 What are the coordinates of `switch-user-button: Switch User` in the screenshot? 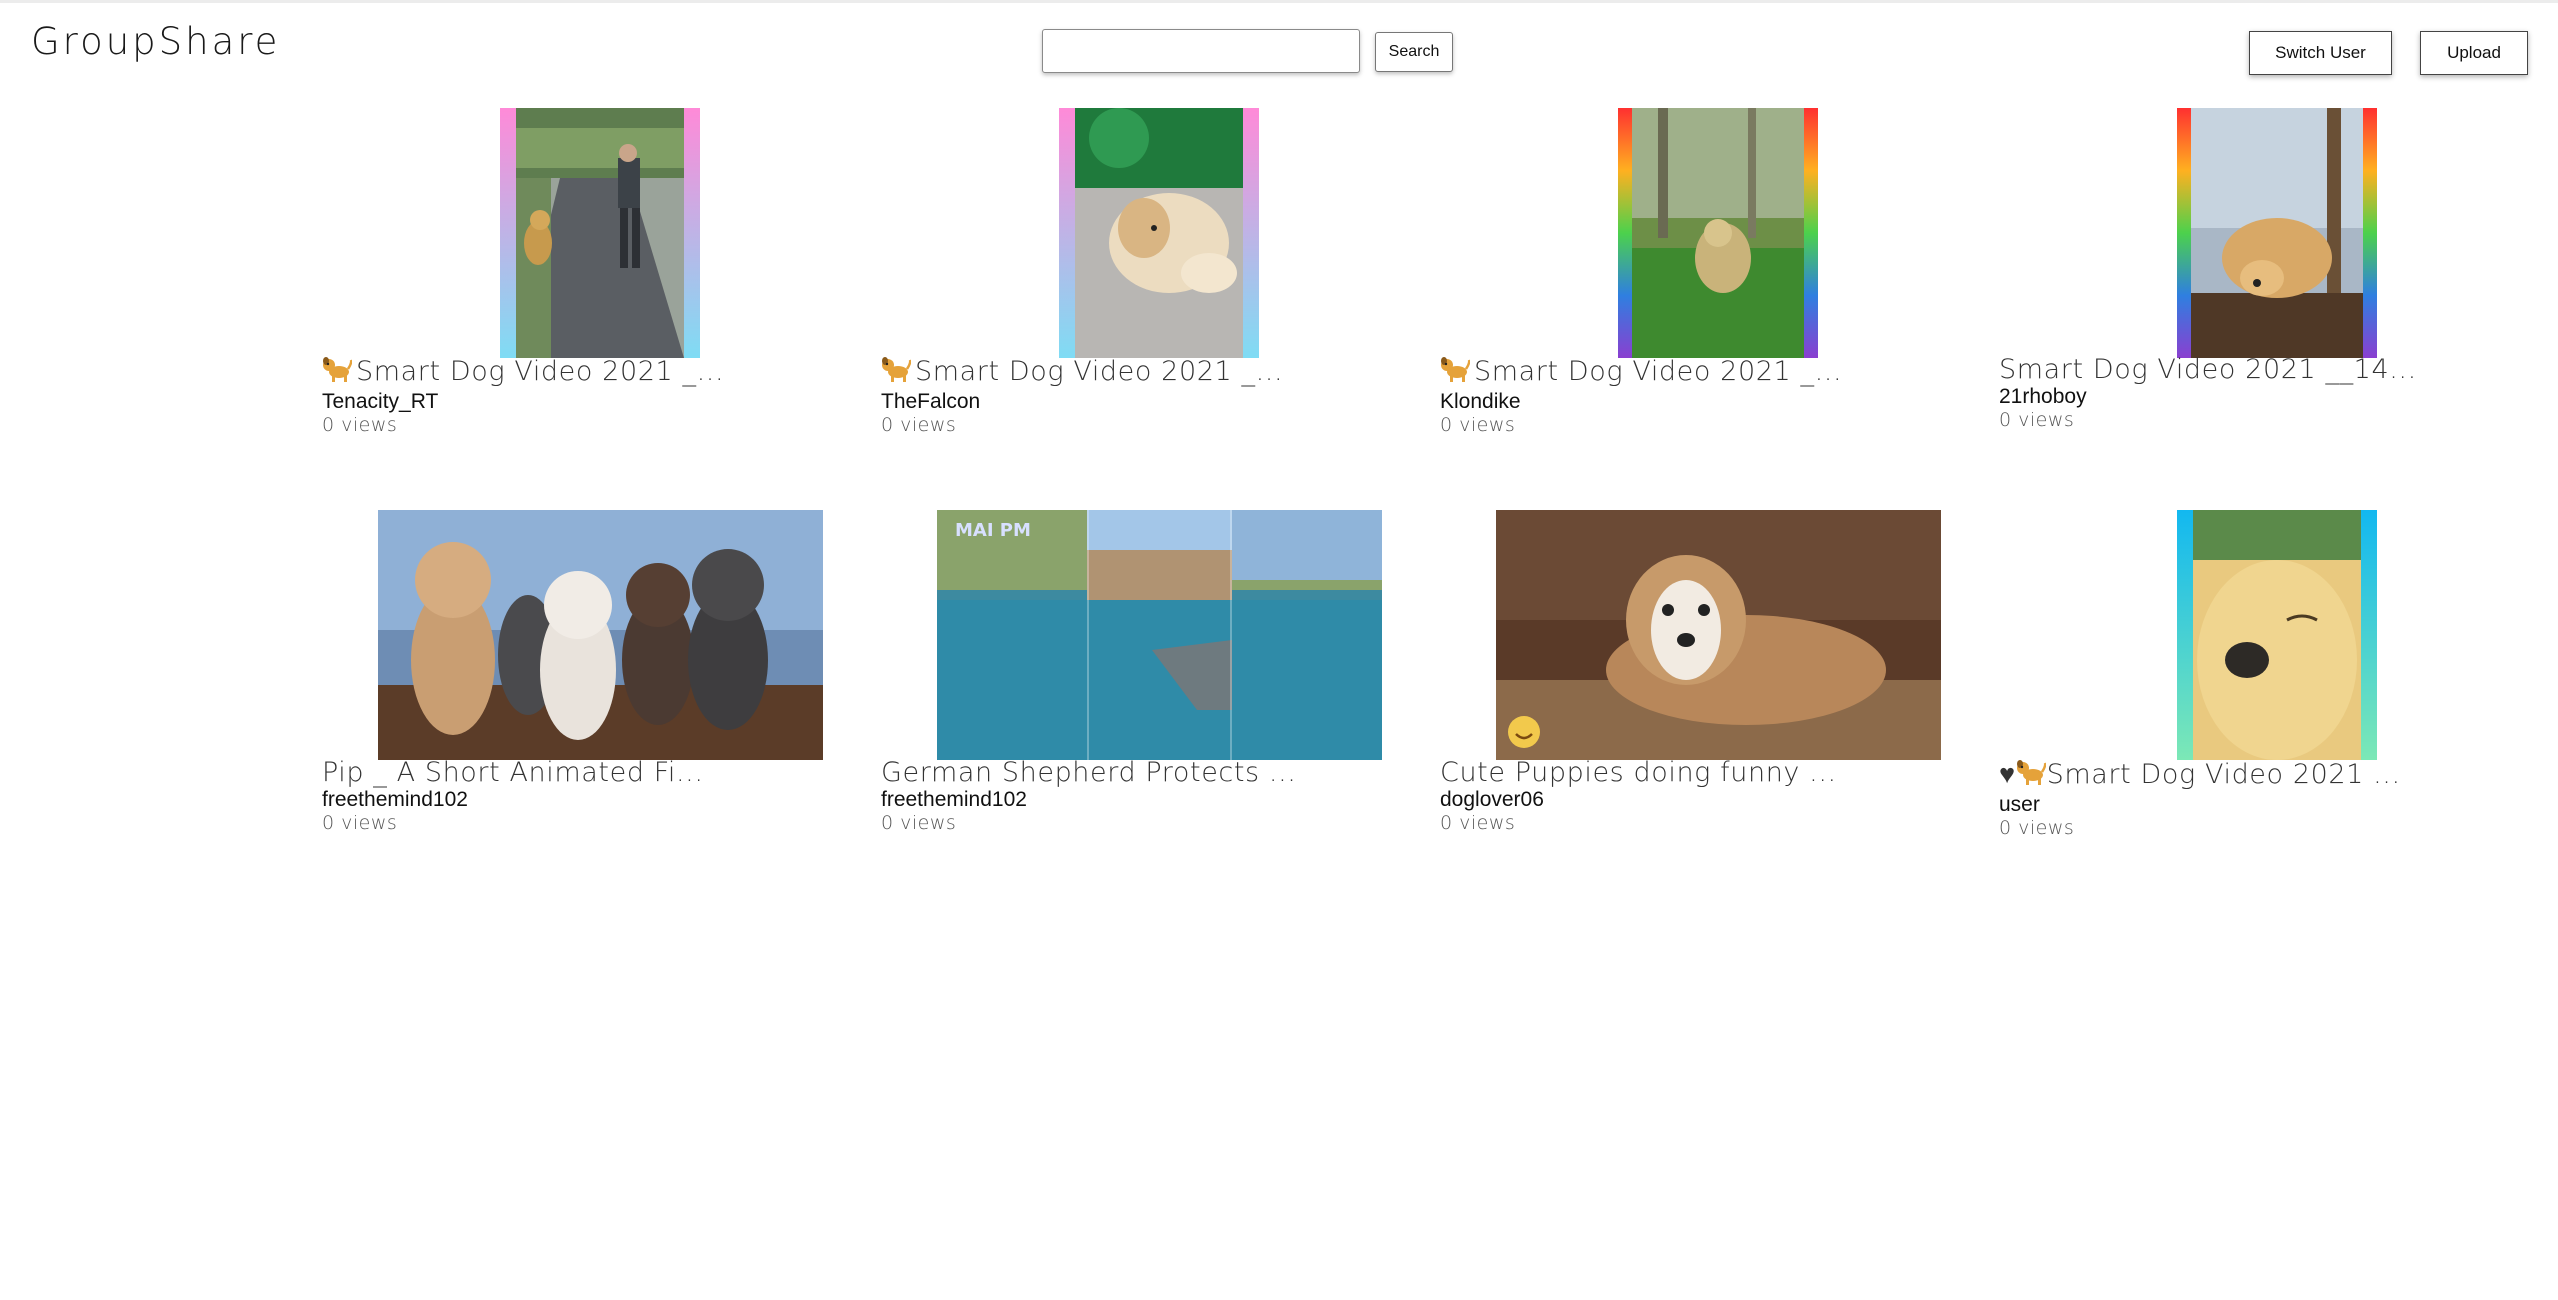 It's located at (2320, 53).